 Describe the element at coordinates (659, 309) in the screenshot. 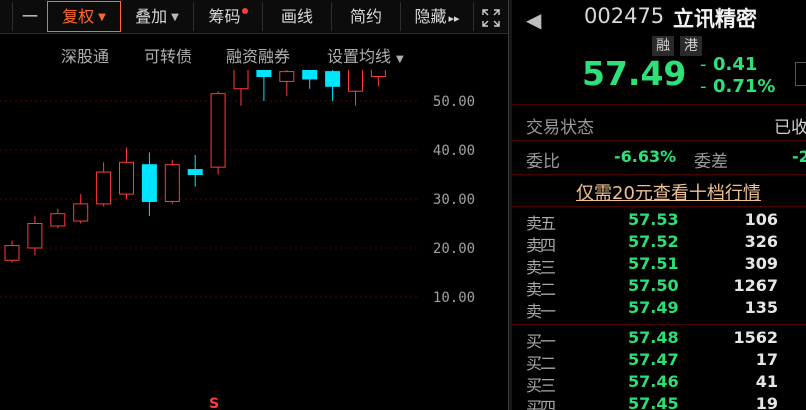

I see `ask-row: 卖一 57.49 135` at that location.